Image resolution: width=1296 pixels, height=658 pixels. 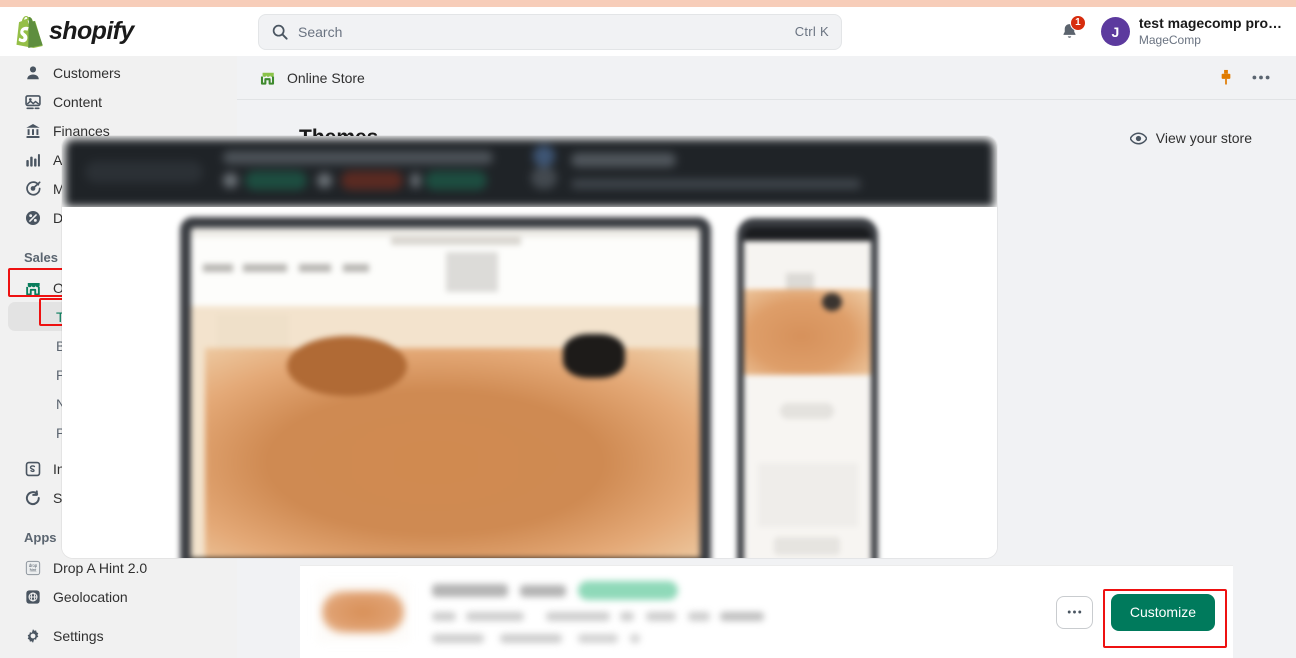 I want to click on account-menu: J test magecomp pro… MageComp, so click(x=1191, y=31).